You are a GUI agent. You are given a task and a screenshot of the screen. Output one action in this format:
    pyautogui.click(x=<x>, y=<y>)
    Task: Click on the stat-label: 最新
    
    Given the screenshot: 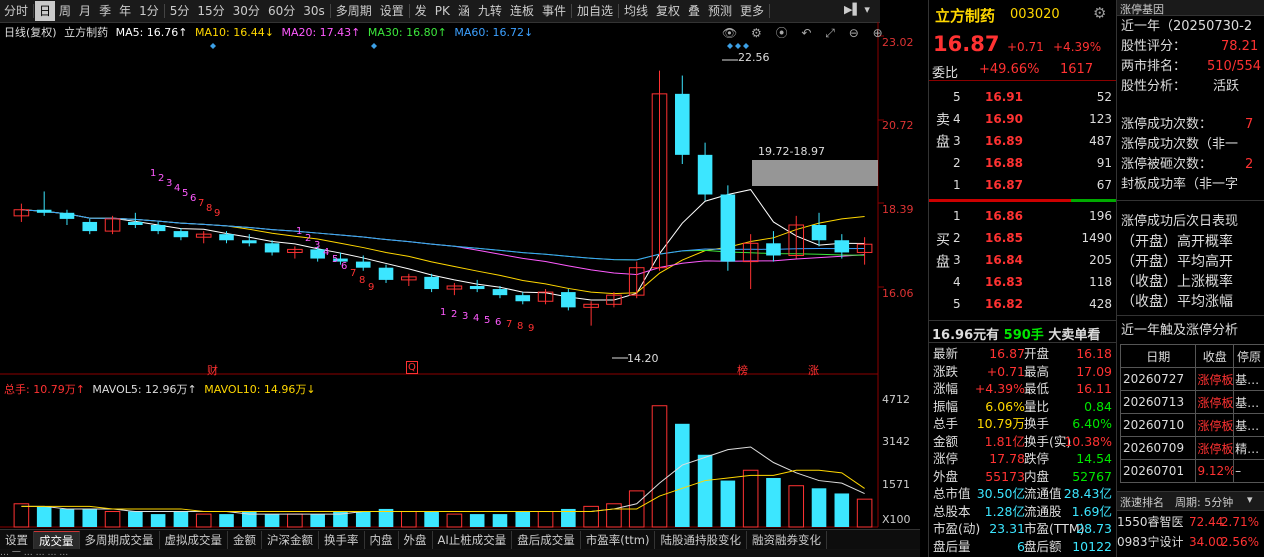 What is the action you would take?
    pyautogui.click(x=946, y=353)
    